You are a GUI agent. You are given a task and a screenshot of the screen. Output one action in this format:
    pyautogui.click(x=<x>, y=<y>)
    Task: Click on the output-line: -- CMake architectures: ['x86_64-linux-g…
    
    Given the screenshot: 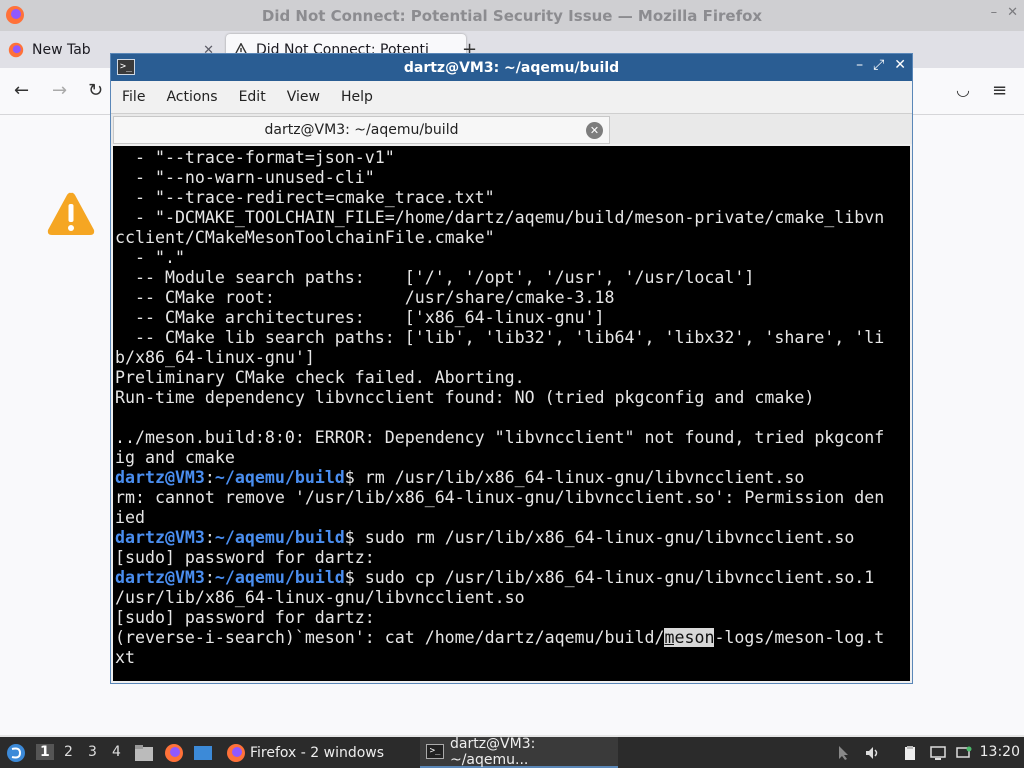 What is the action you would take?
    pyautogui.click(x=360, y=317)
    